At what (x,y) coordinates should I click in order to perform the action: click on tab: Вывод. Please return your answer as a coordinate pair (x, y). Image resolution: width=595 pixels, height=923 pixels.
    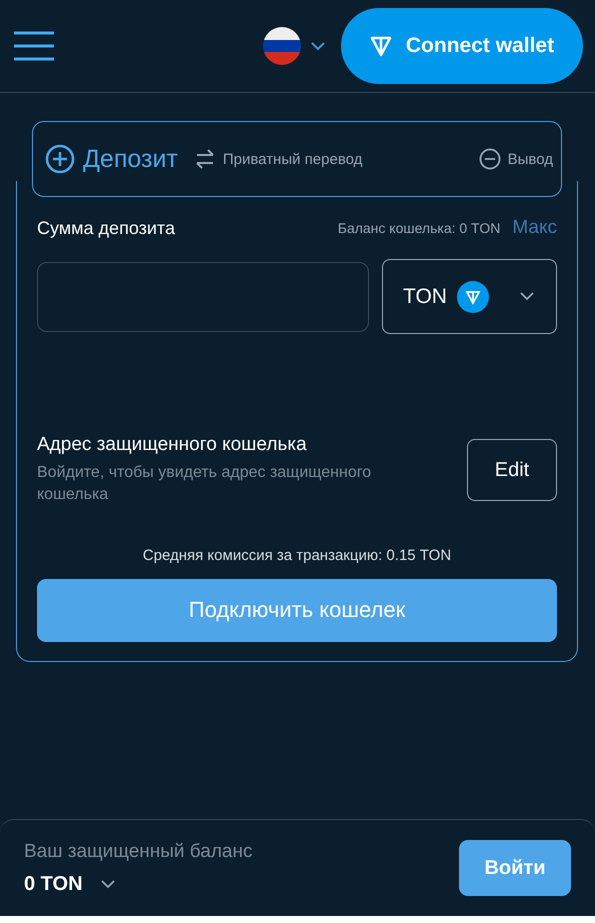
    Looking at the image, I should click on (515, 159).